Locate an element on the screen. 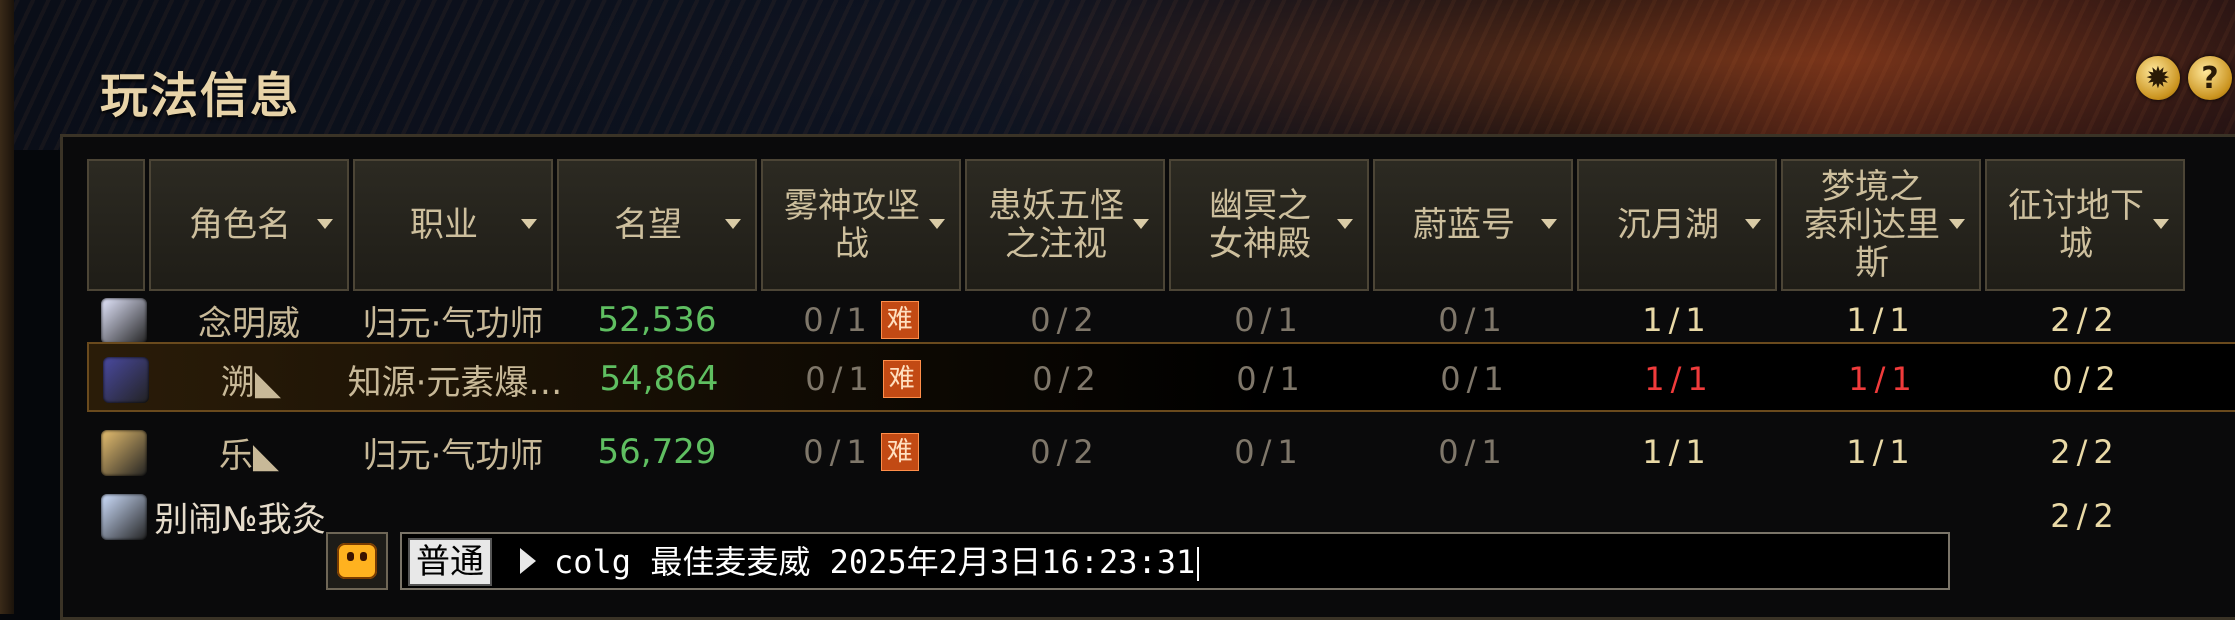 Image resolution: width=2235 pixels, height=620 pixels. cell-fame: 54,864 is located at coordinates (659, 379).